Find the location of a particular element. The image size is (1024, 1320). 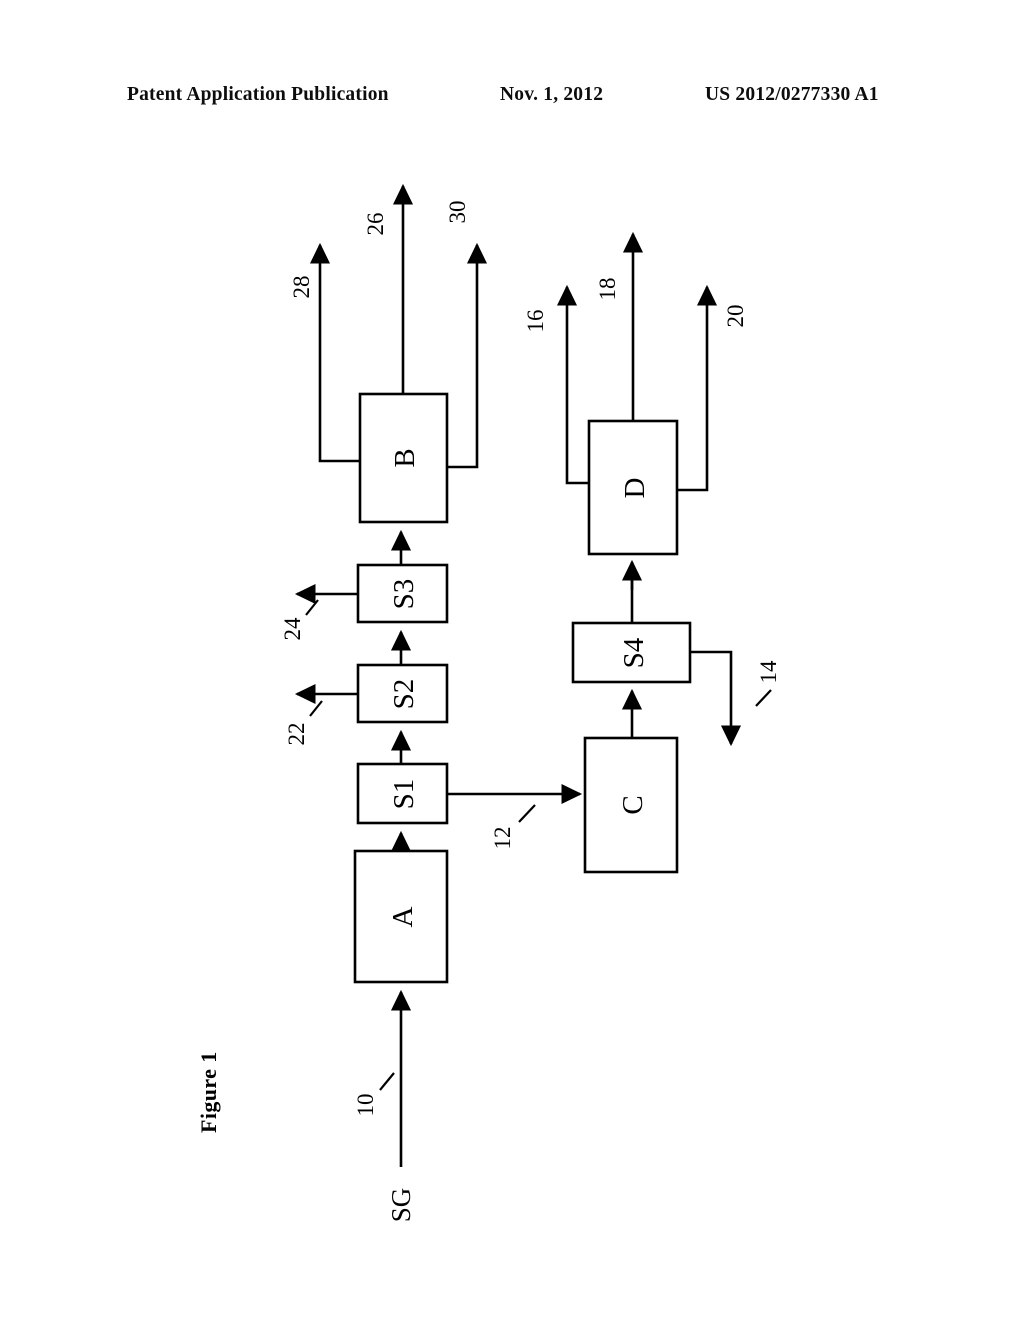

ref-numeral-22: 22 is located at coordinates (296, 734).